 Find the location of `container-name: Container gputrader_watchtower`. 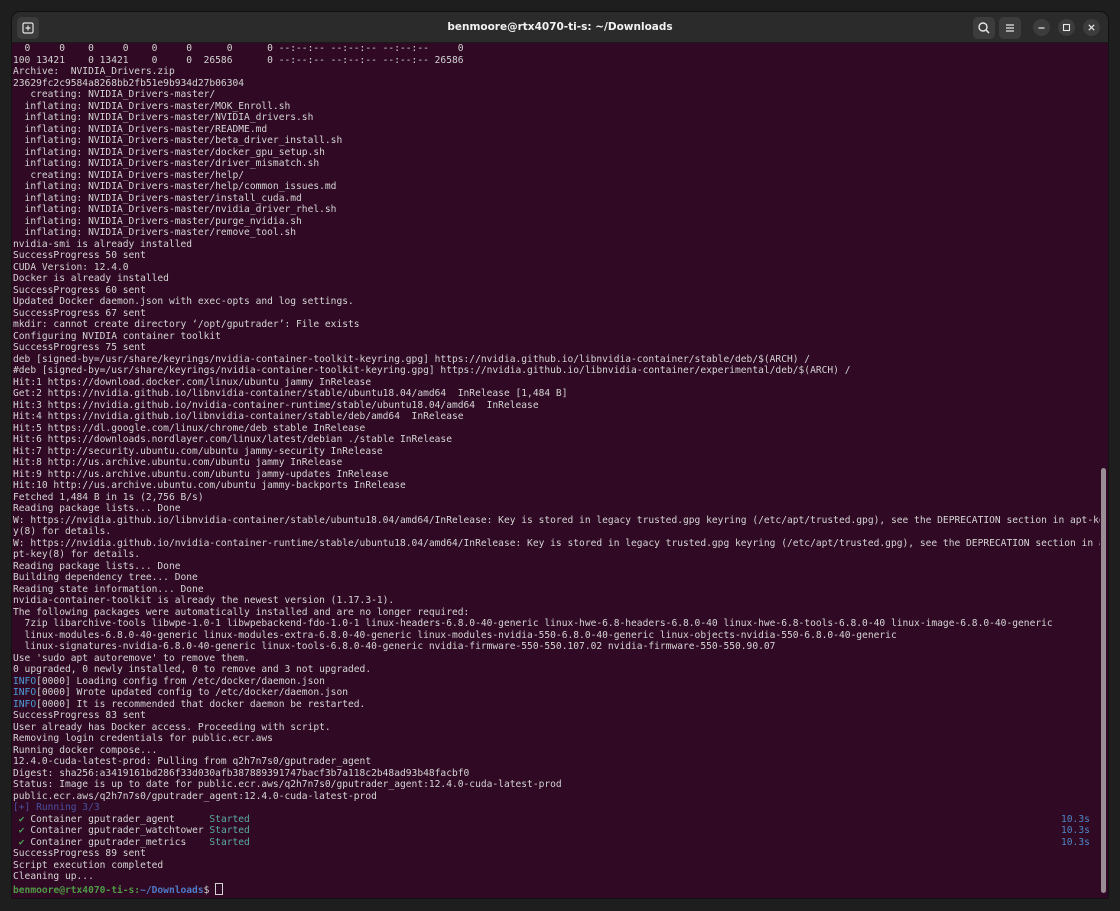

container-name: Container gputrader_watchtower is located at coordinates (120, 830).